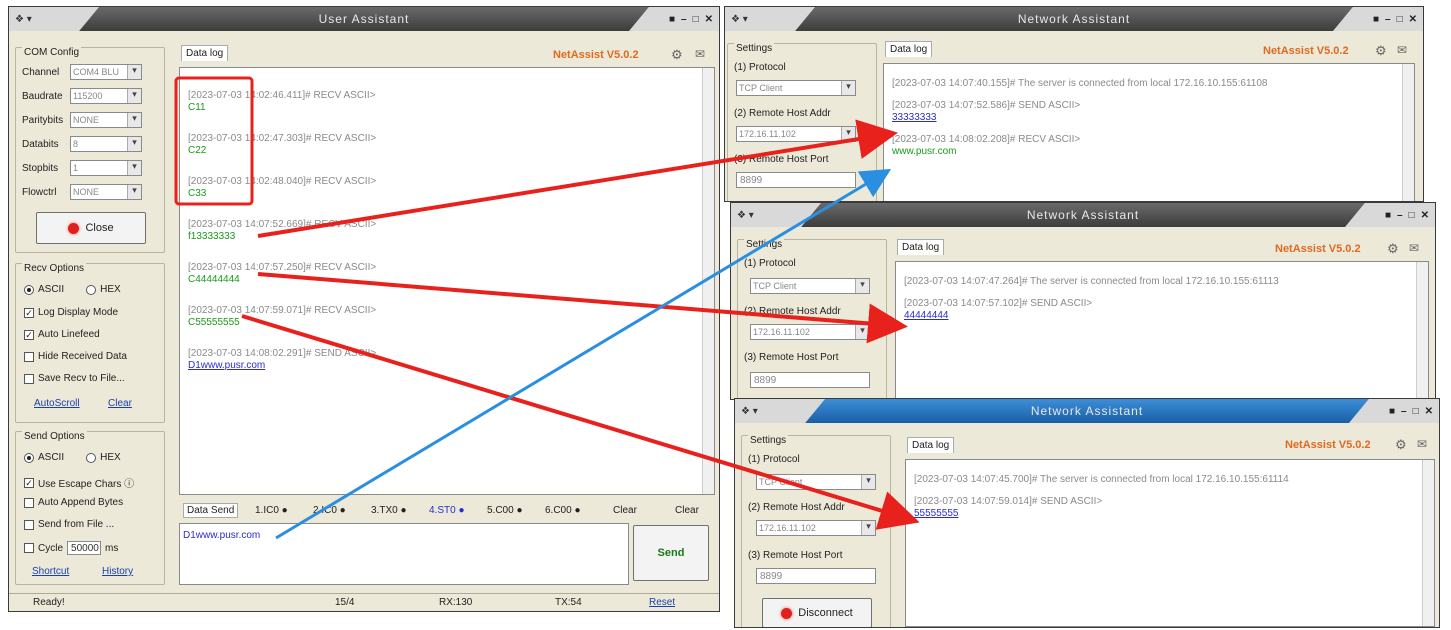 The height and width of the screenshot is (630, 1451). What do you see at coordinates (84, 548) in the screenshot?
I see `cycle-interval-input: 50000` at bounding box center [84, 548].